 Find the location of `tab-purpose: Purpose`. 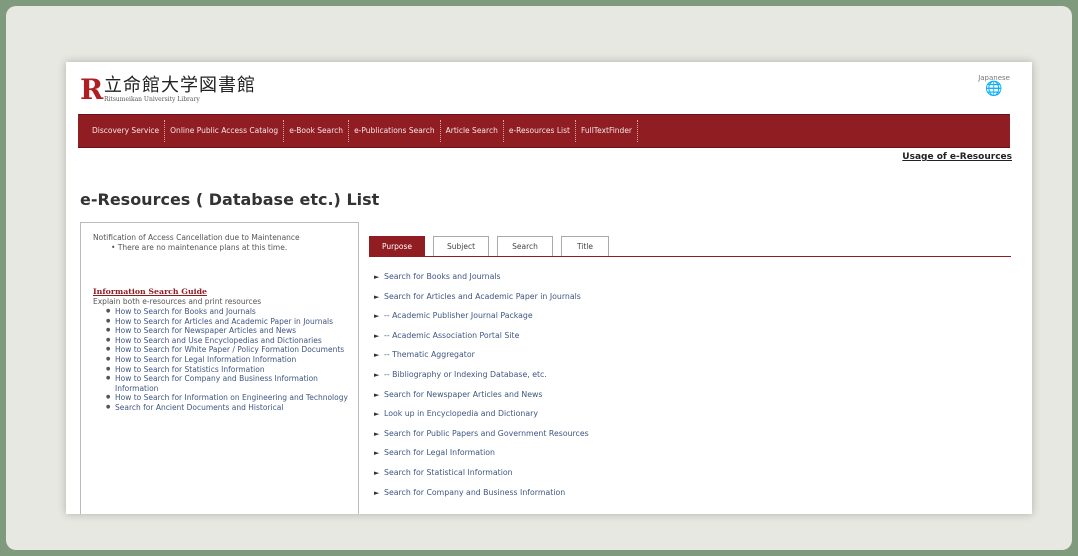

tab-purpose: Purpose is located at coordinates (397, 246).